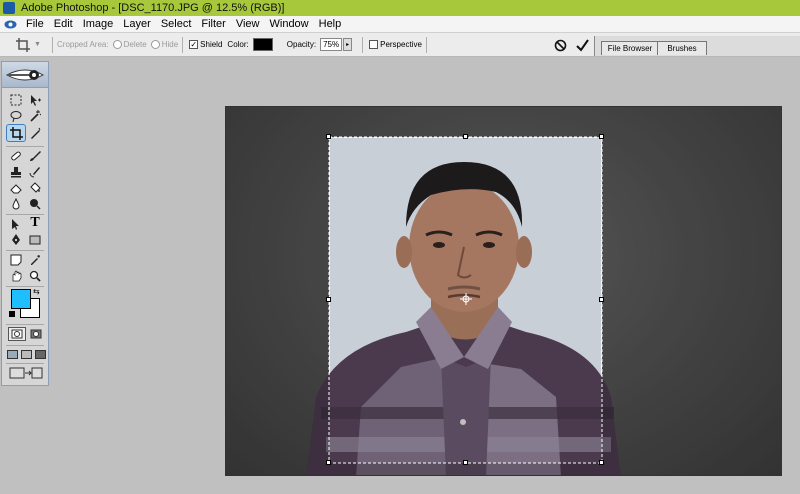  I want to click on crop-handle-top-right, so click(601, 136).